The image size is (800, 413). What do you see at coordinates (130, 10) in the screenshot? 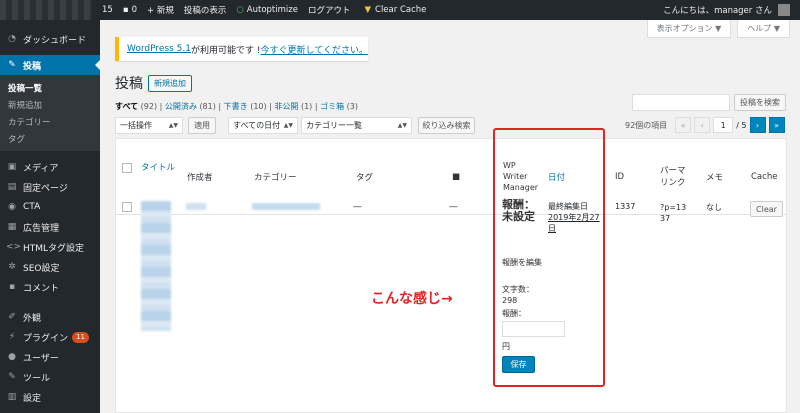
I see `comments-item: ▪ 0` at bounding box center [130, 10].